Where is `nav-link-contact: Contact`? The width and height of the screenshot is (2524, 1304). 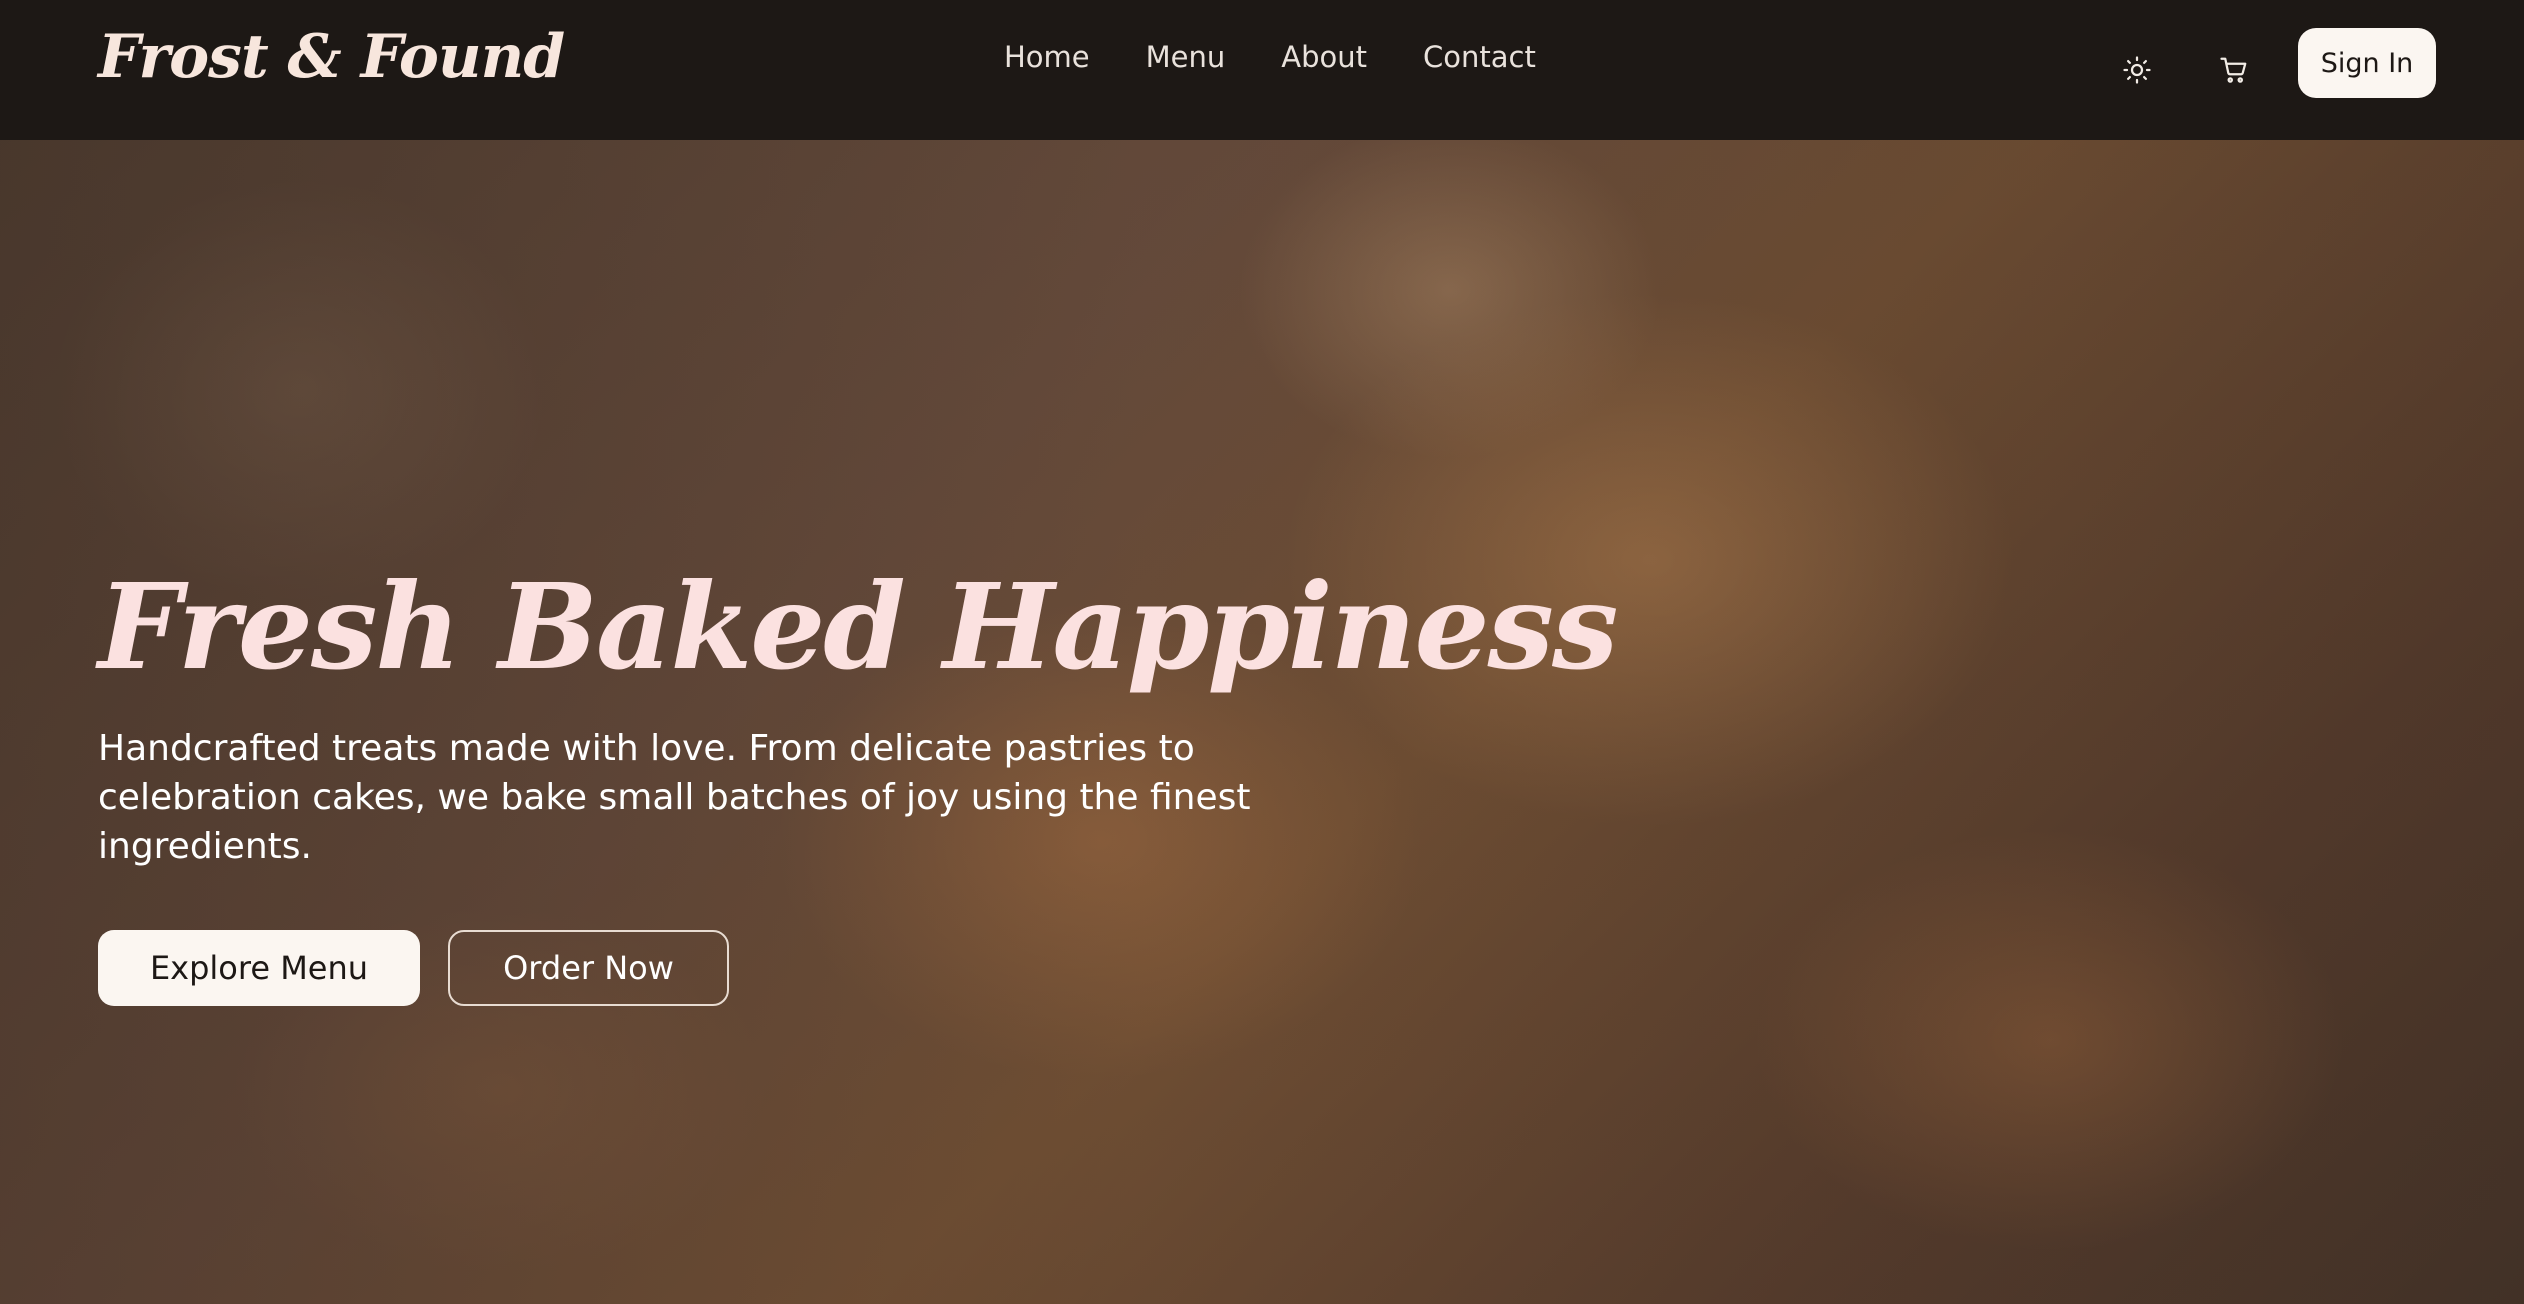
nav-link-contact: Contact is located at coordinates (1479, 57).